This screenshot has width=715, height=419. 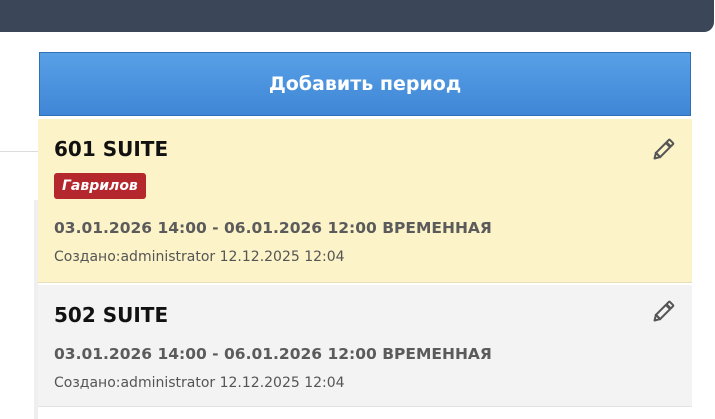 I want to click on room-title: 601 SUITE, so click(x=111, y=149).